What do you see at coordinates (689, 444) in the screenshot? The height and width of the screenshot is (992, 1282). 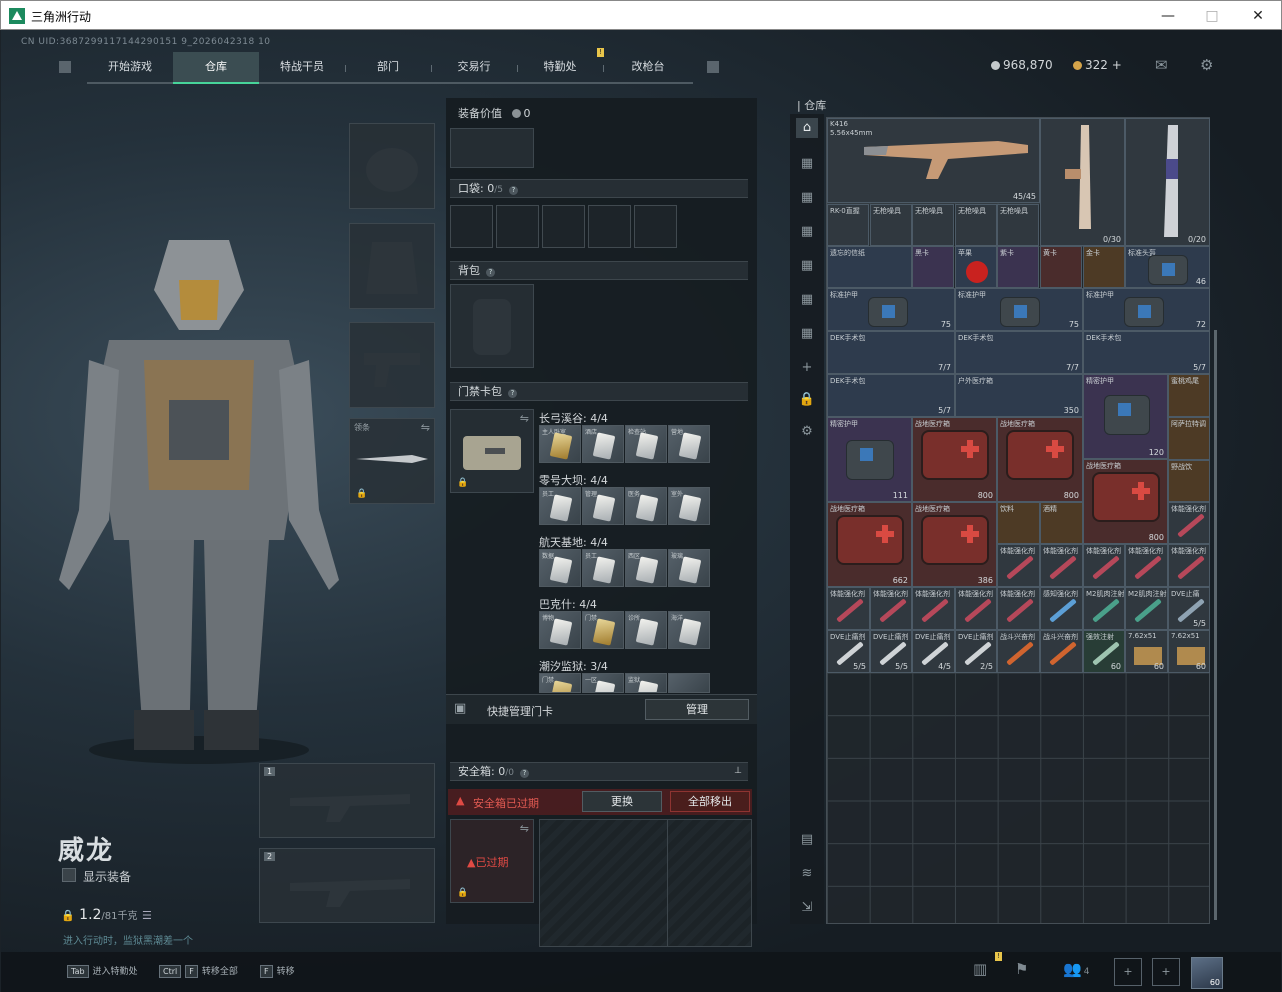 I see `keycard-item: 营地` at bounding box center [689, 444].